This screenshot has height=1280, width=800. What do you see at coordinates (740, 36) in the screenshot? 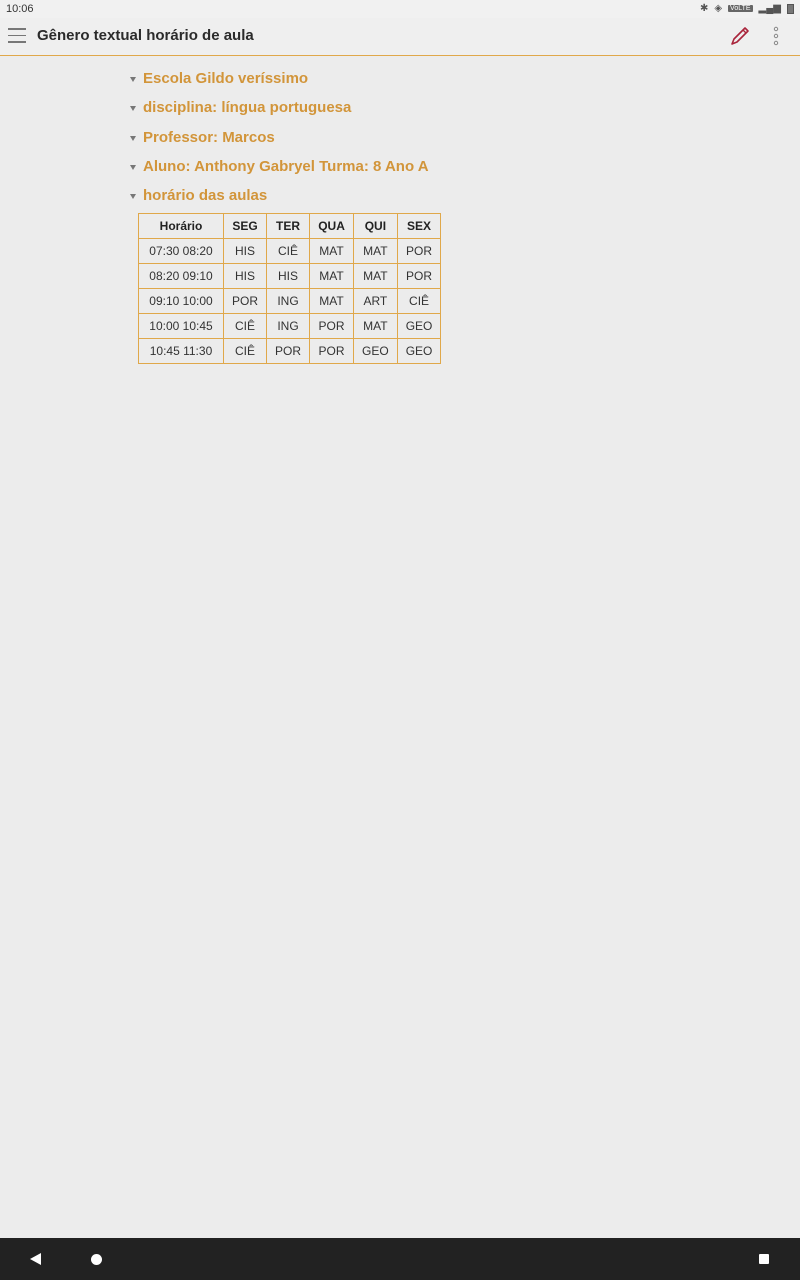
I see `pencil-icon` at bounding box center [740, 36].